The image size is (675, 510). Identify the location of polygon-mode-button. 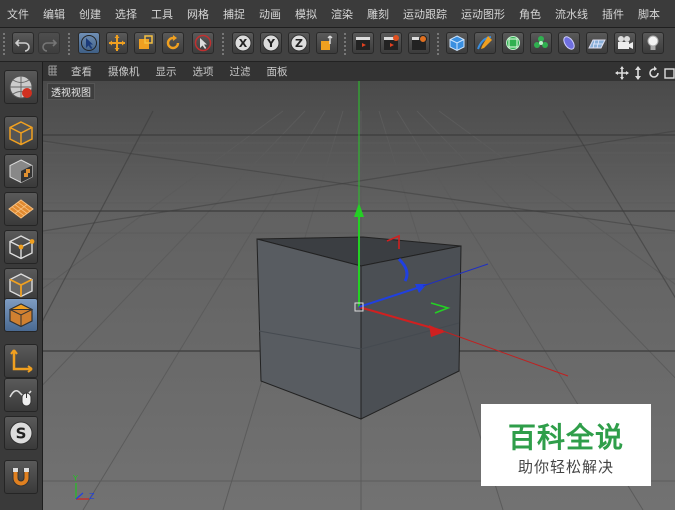
(21, 315).